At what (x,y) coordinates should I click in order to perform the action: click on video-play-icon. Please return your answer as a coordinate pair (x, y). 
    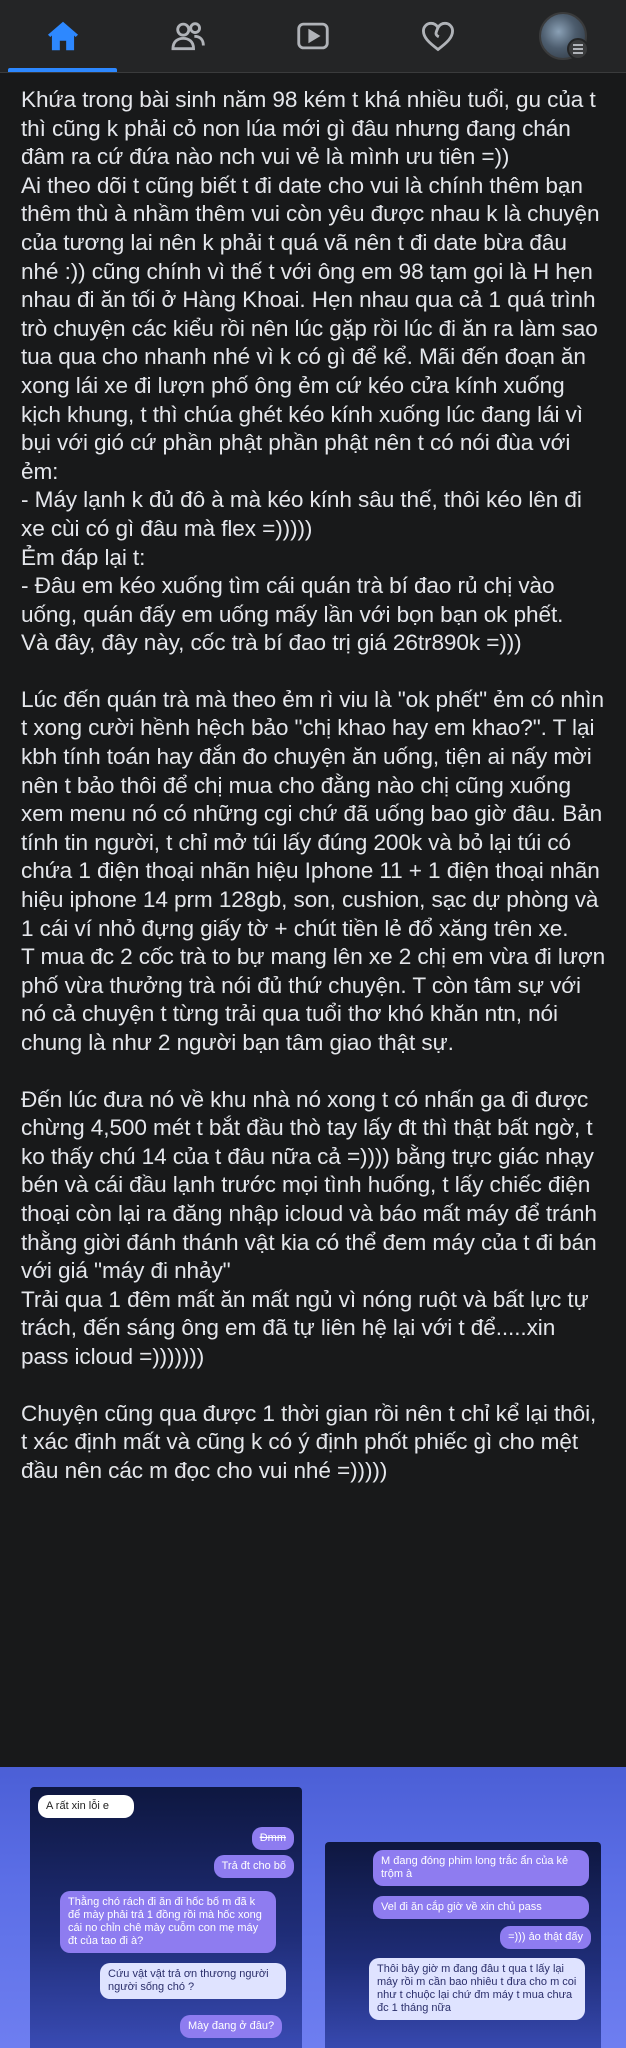
    Looking at the image, I should click on (313, 36).